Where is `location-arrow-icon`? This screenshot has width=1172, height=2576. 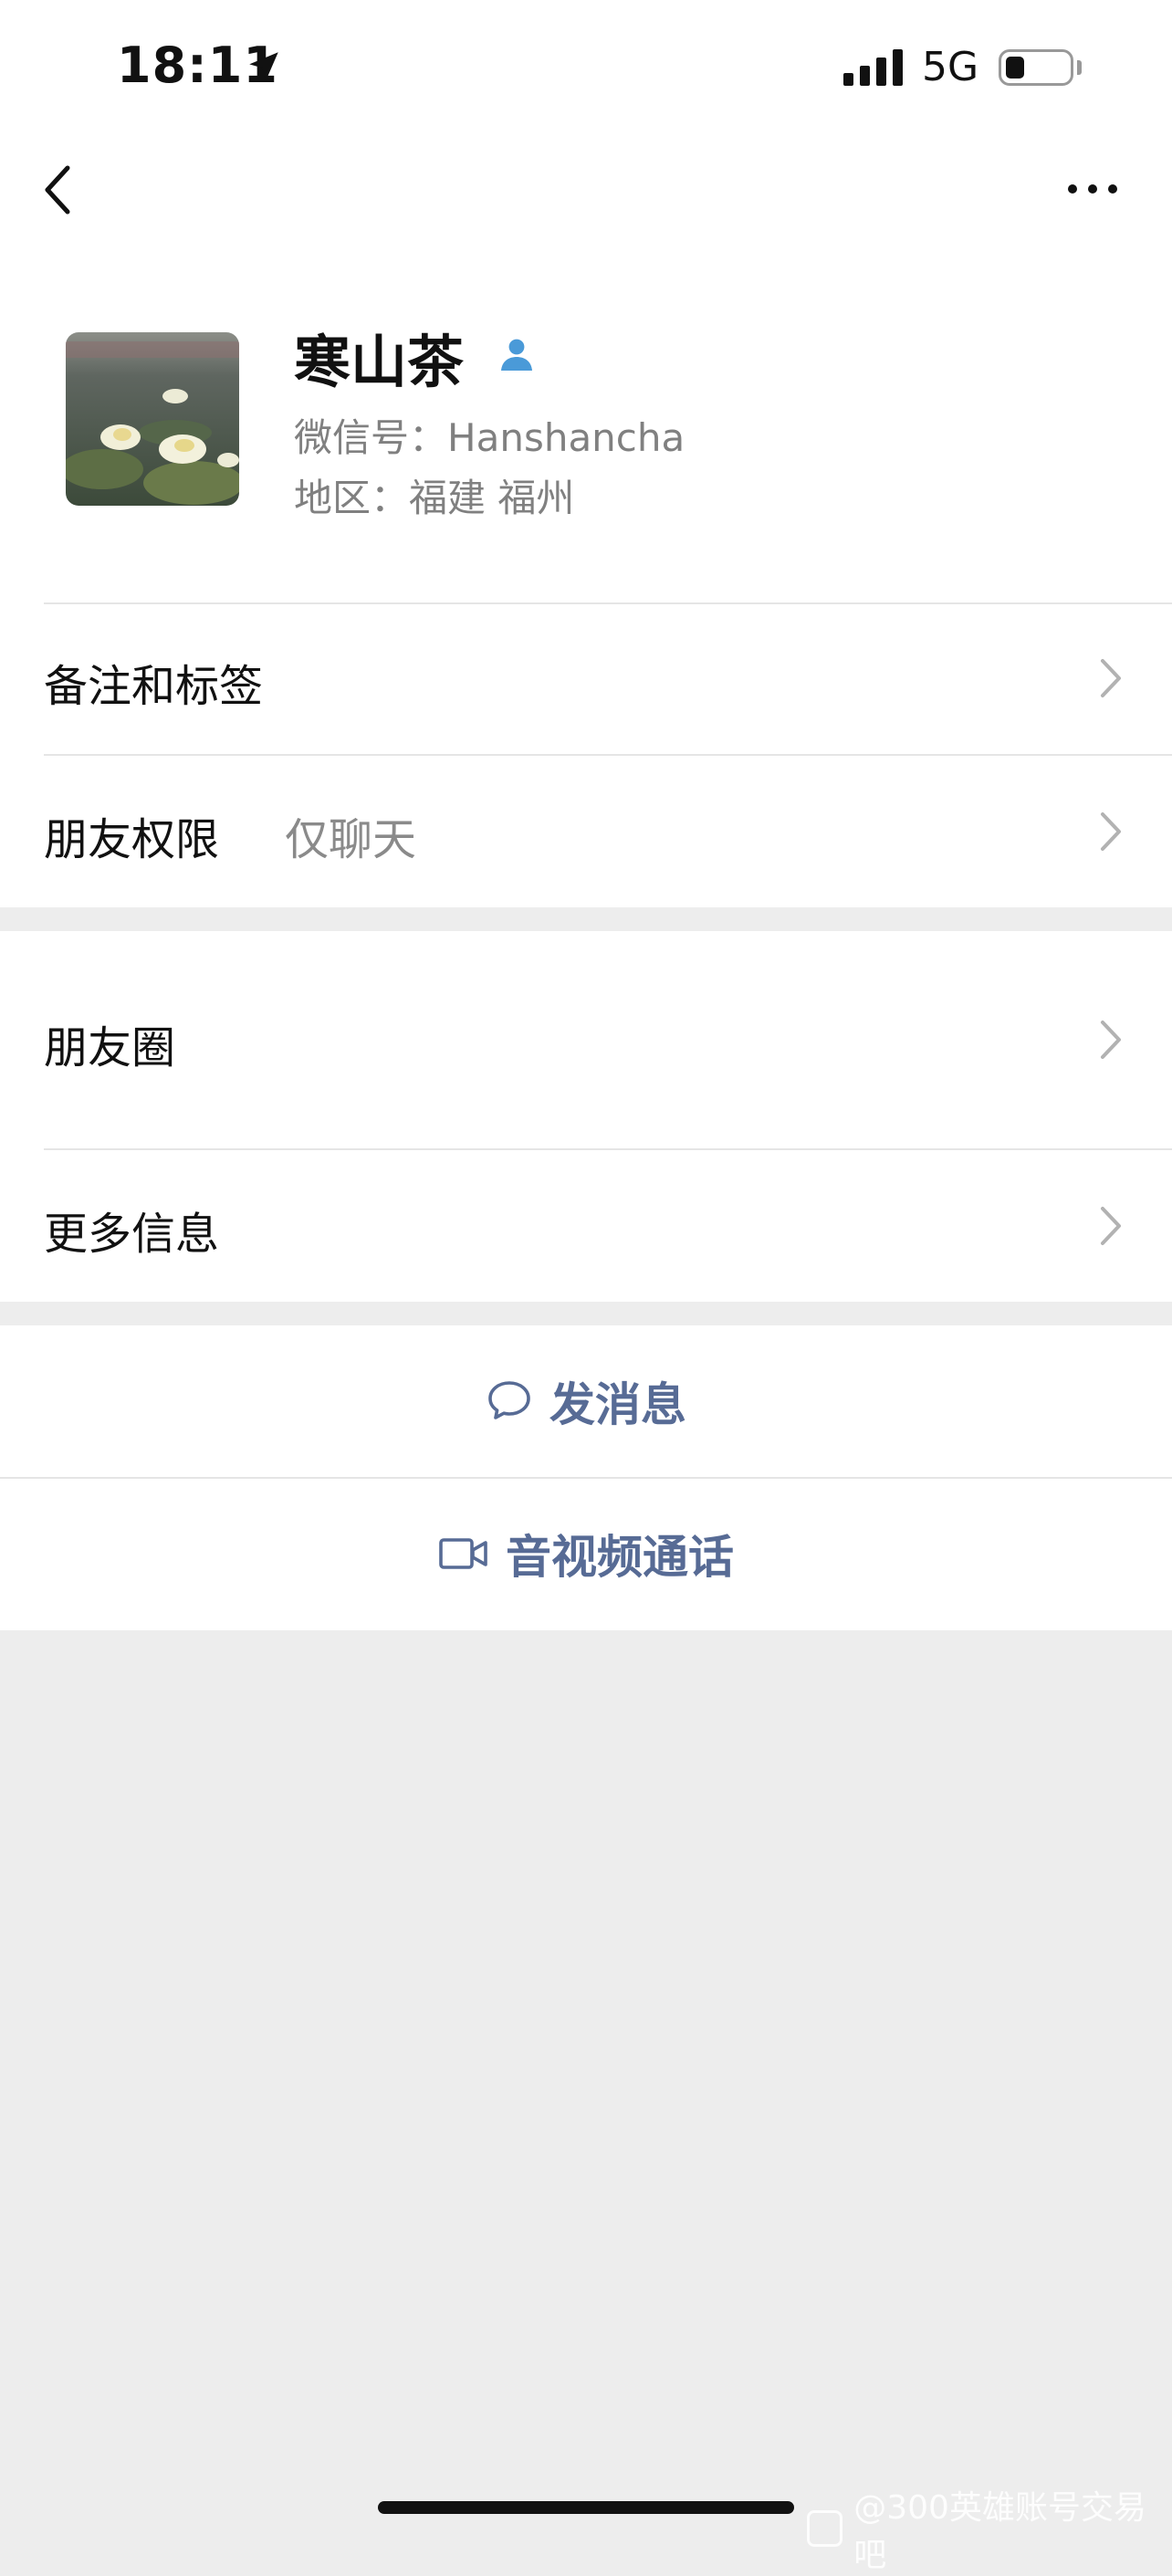
location-arrow-icon is located at coordinates (263, 66).